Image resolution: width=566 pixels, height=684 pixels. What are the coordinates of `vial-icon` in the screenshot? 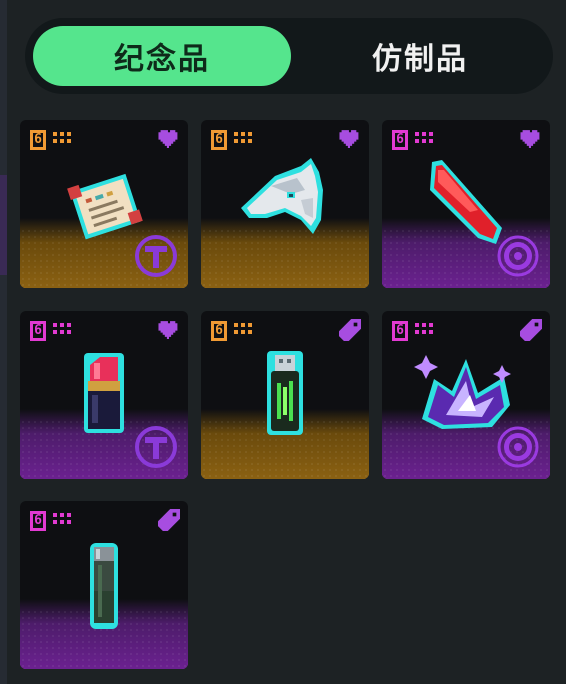 It's located at (104, 586).